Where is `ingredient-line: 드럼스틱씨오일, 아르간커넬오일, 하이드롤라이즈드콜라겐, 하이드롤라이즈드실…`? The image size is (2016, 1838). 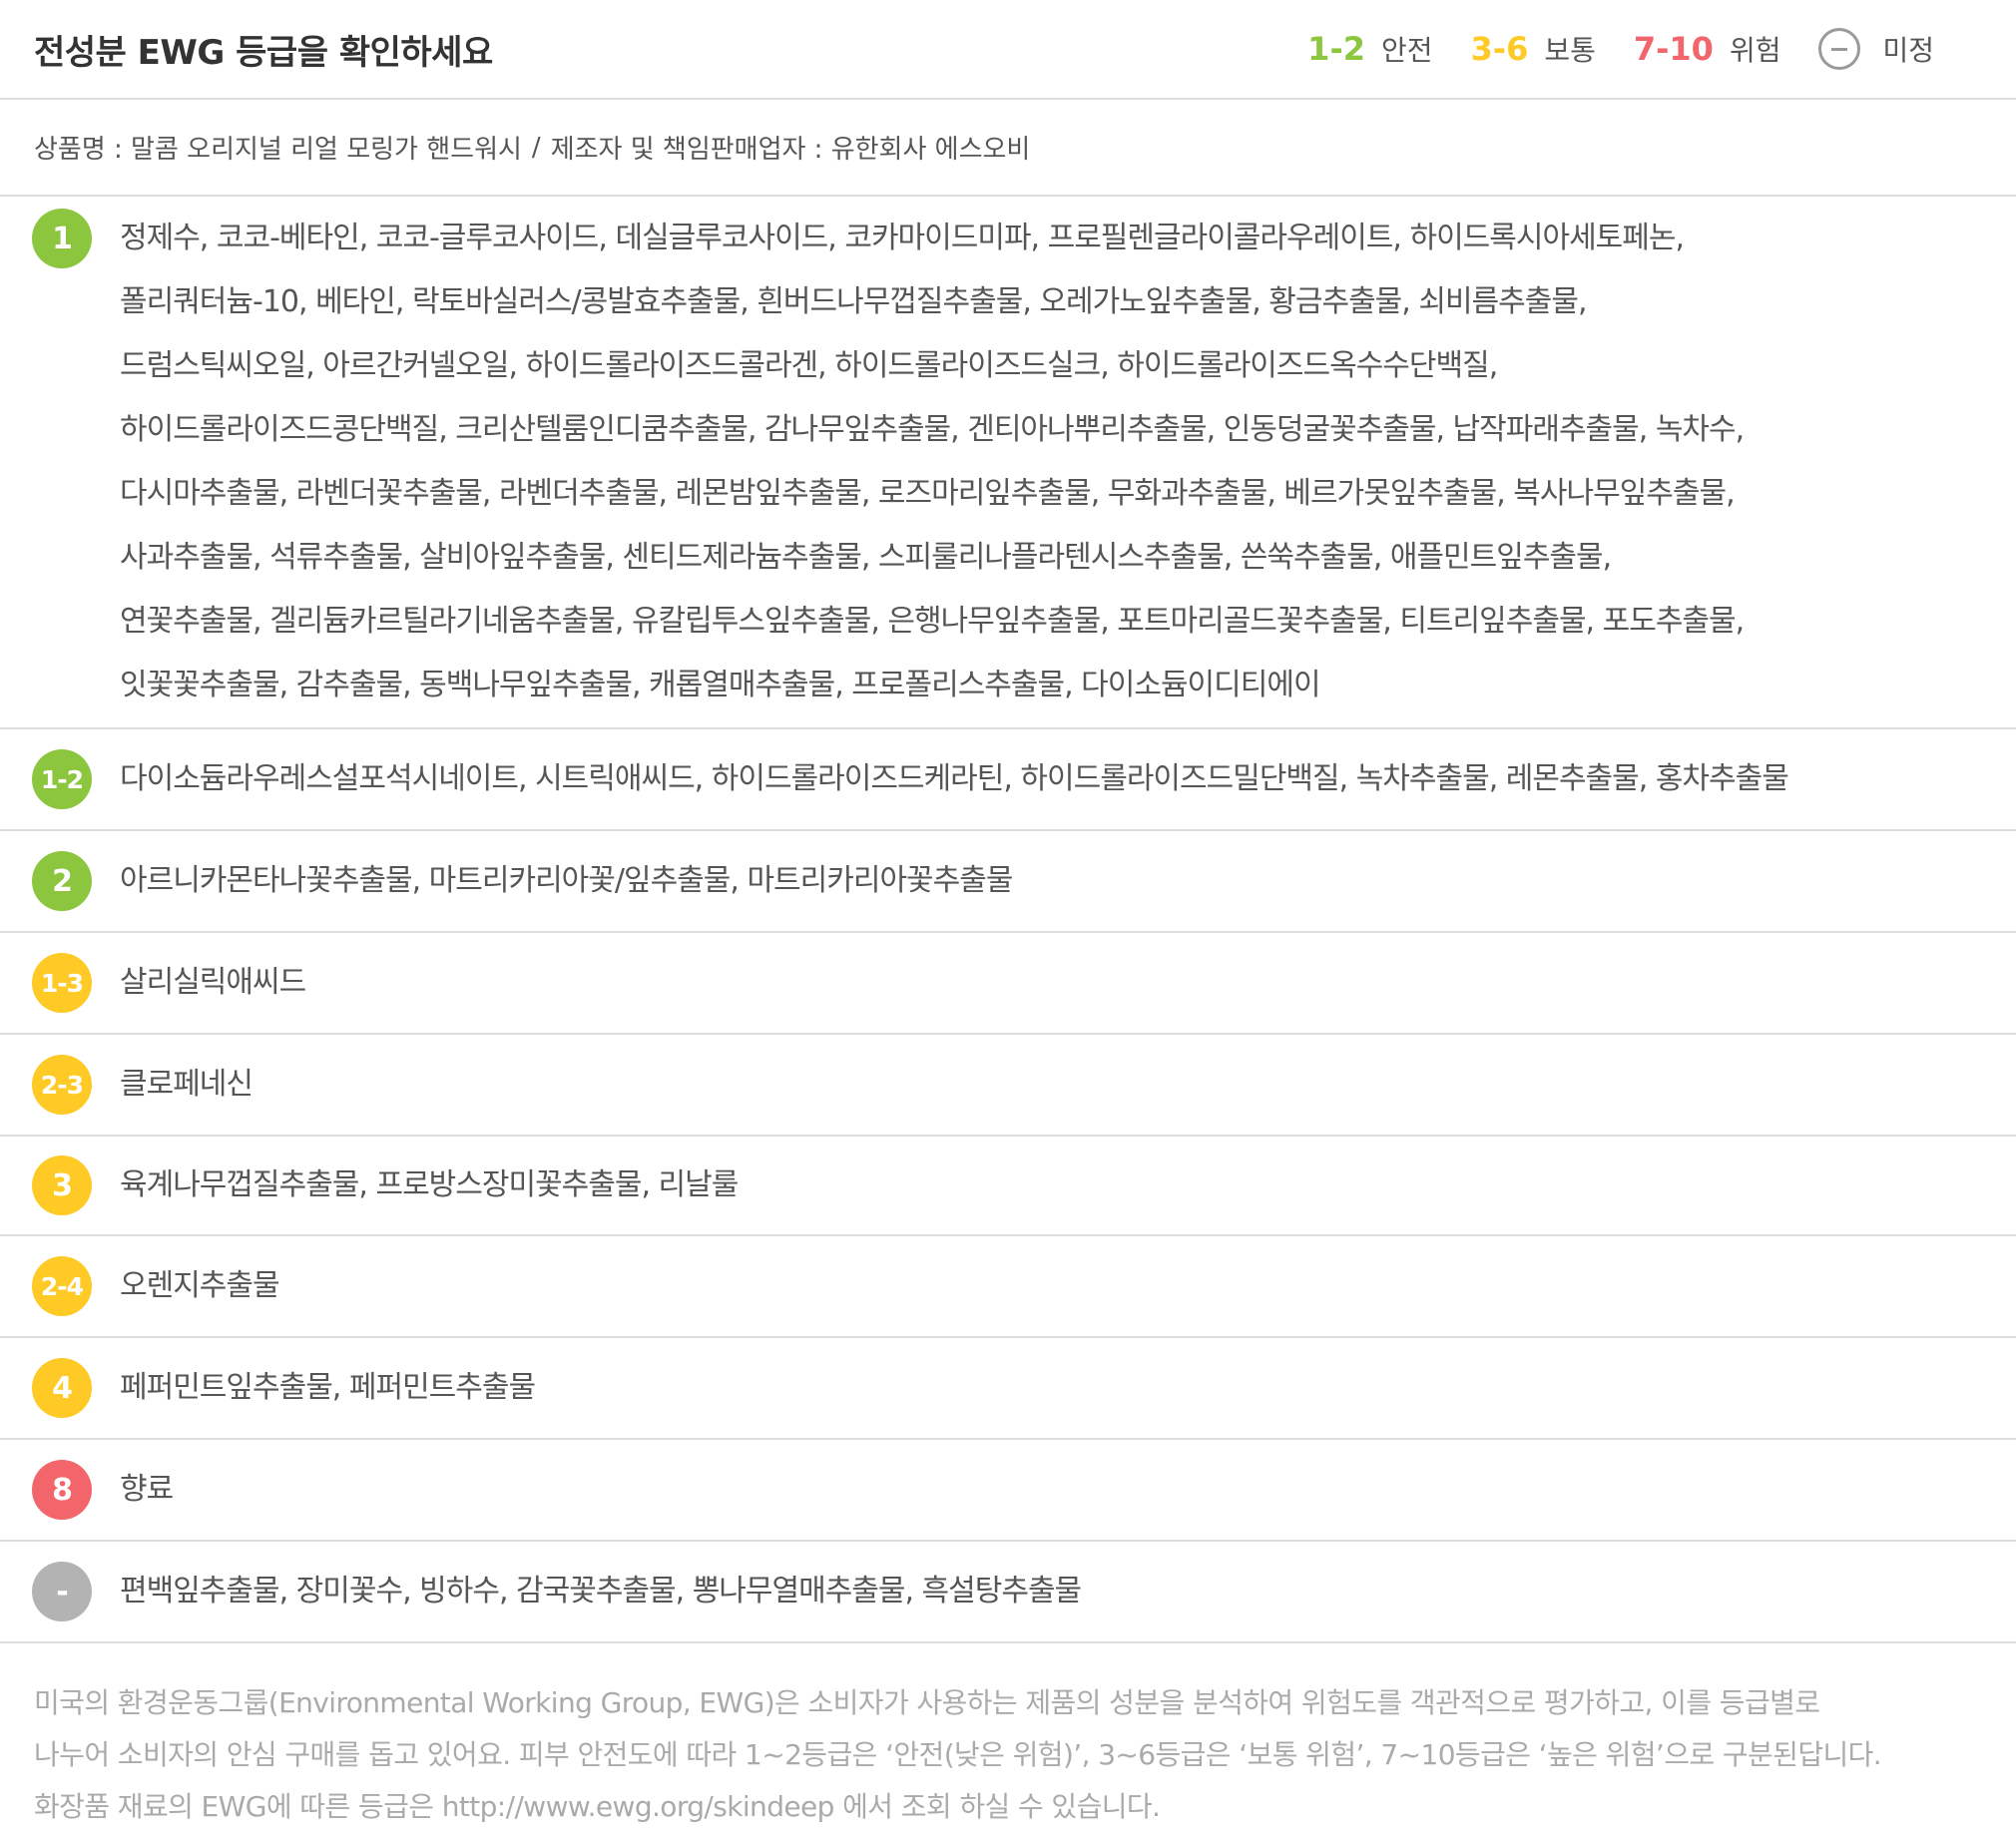 ingredient-line: 드럼스틱씨오일, 아르간커넬오일, 하이드롤라이즈드콜라겐, 하이드롤라이즈드실… is located at coordinates (809, 365).